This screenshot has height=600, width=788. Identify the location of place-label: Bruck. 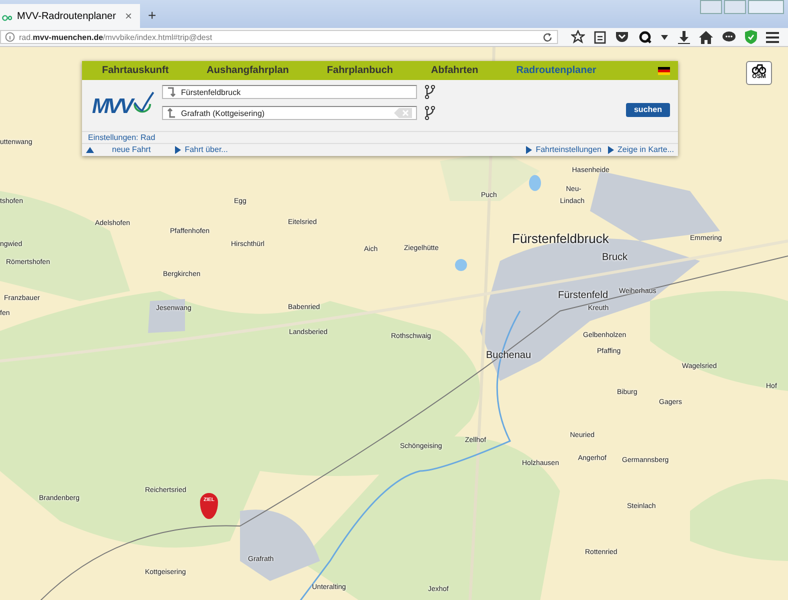
(615, 257).